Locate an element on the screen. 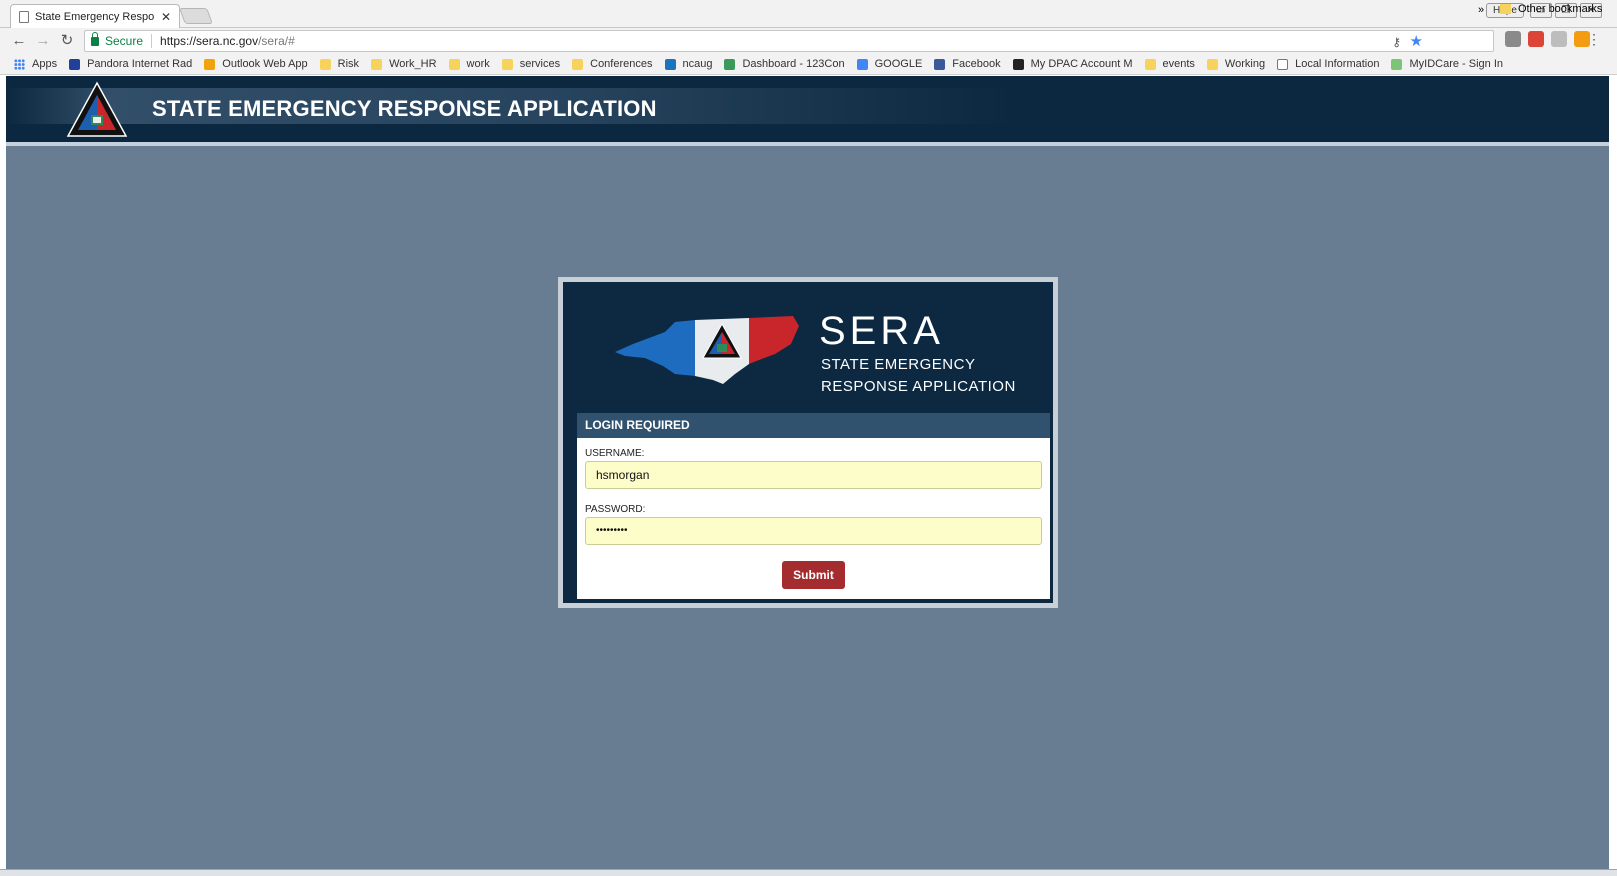  tab-title: State Emergency Respon is located at coordinates (95, 17).